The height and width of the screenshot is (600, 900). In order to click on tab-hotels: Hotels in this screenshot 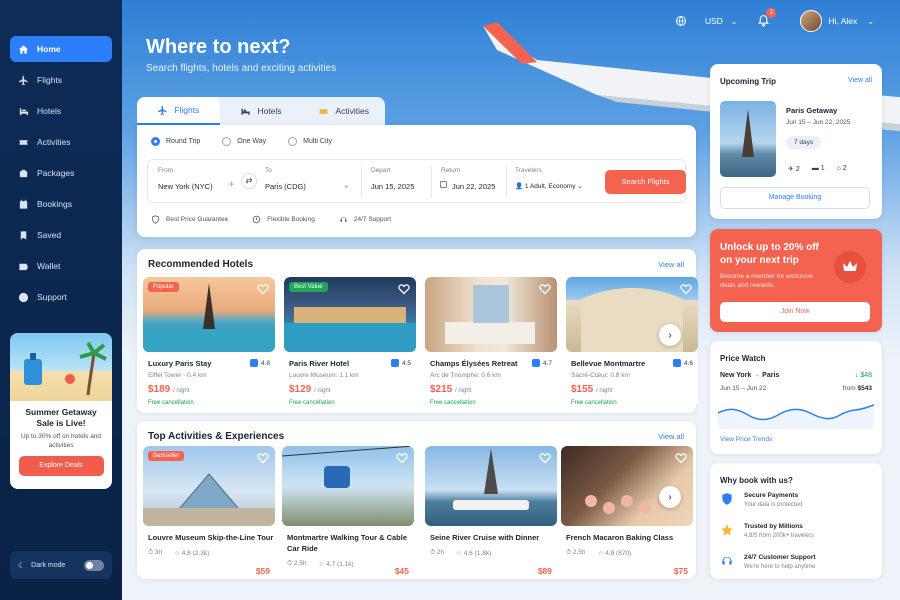, I will do `click(261, 111)`.